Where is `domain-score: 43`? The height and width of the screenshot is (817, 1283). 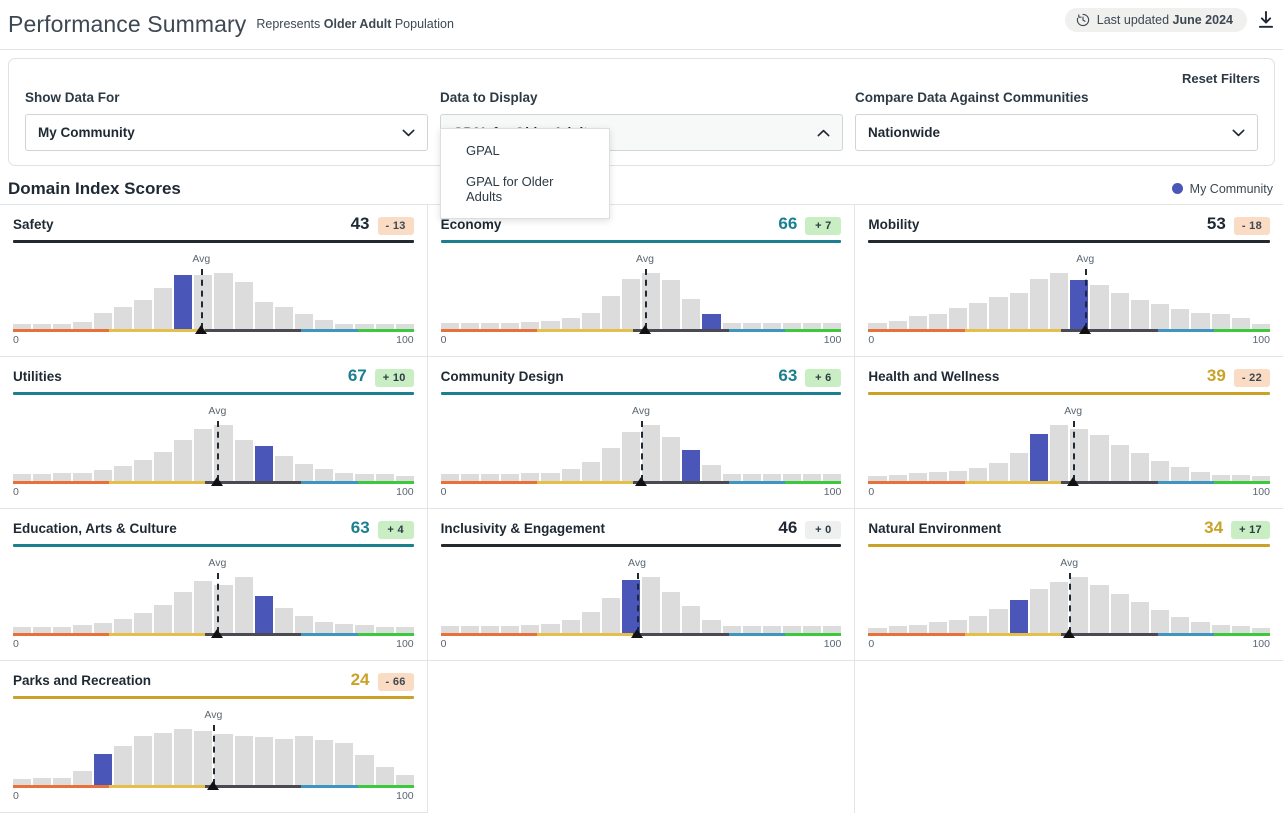 domain-score: 43 is located at coordinates (360, 223).